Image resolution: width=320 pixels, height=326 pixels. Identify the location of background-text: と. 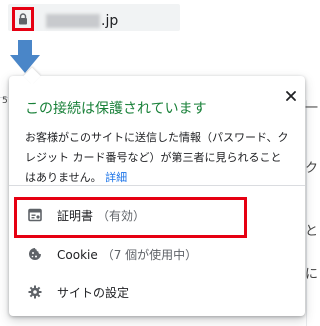
(312, 231).